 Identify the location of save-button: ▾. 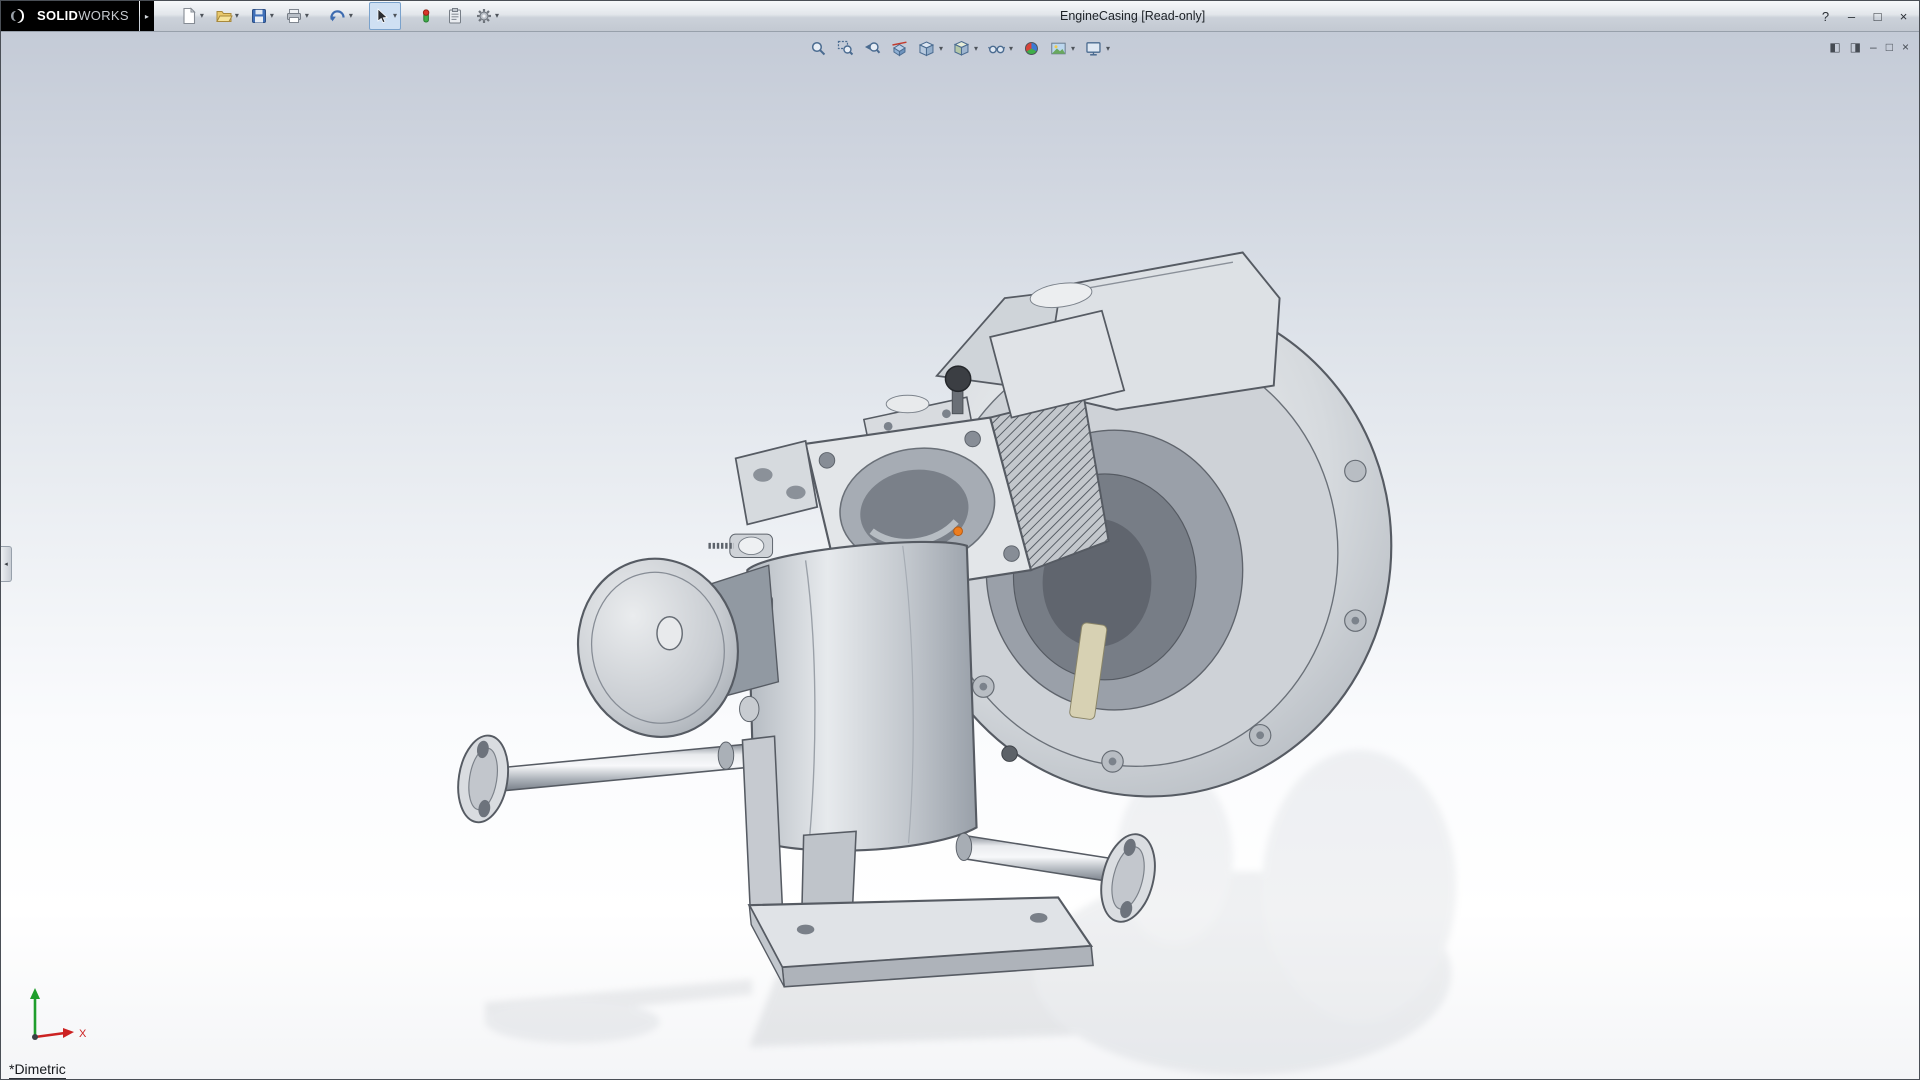
(262, 16).